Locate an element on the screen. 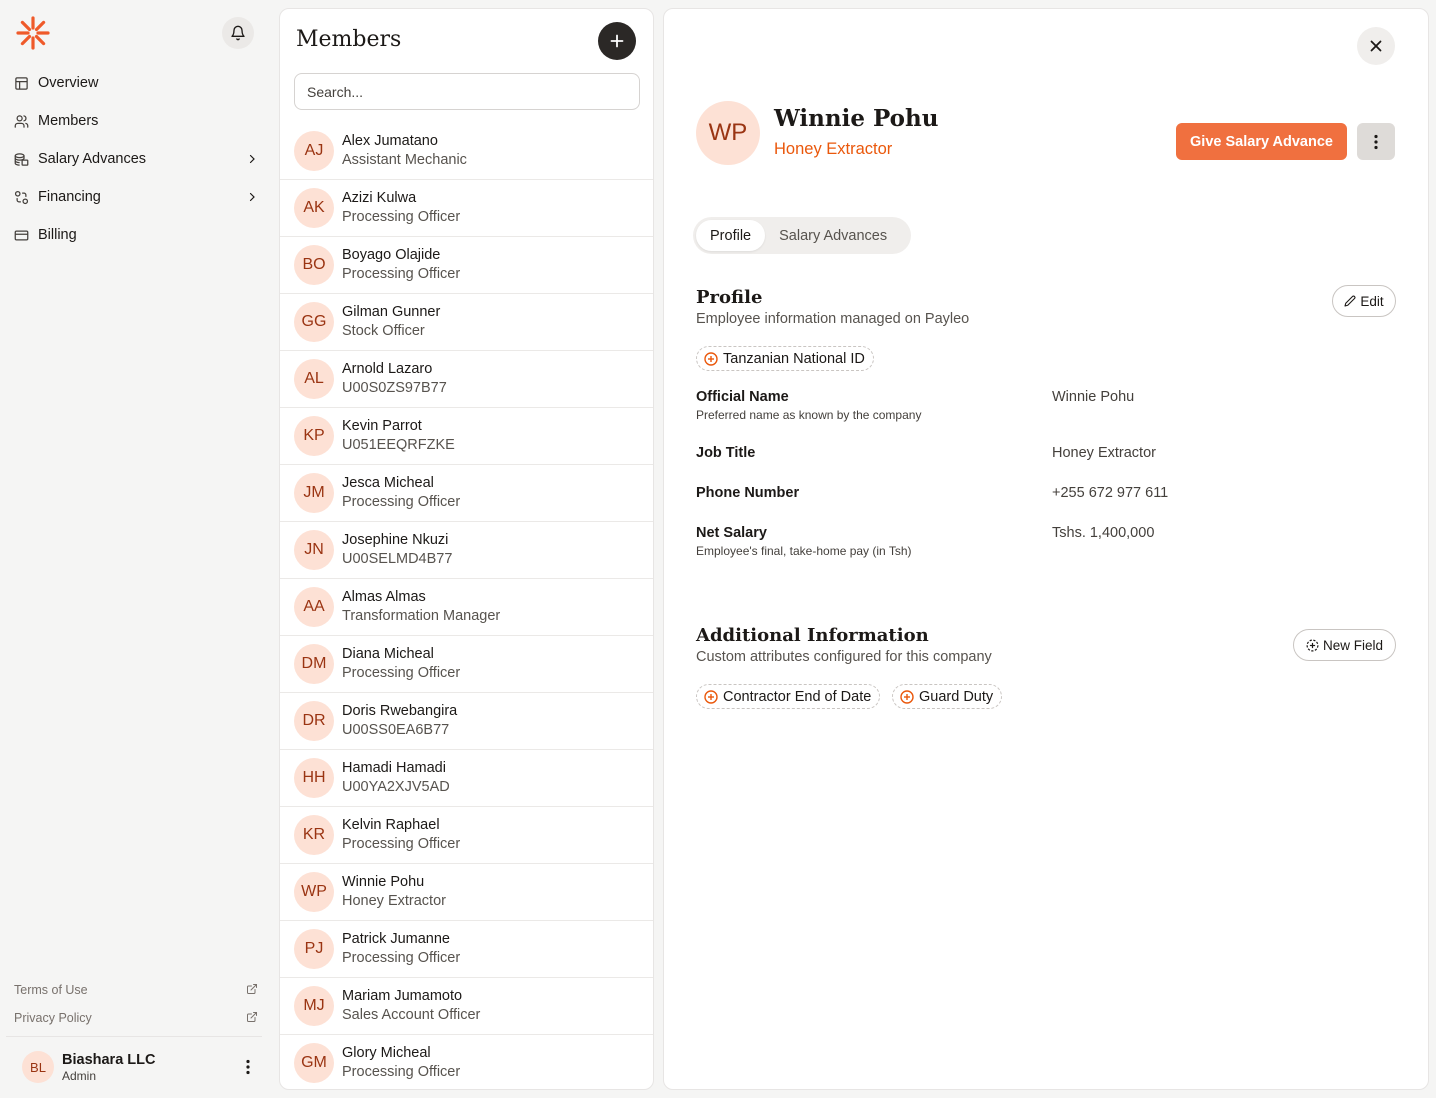 The image size is (1436, 1098). add-attribute-chip: Tanzanian National ID is located at coordinates (785, 358).